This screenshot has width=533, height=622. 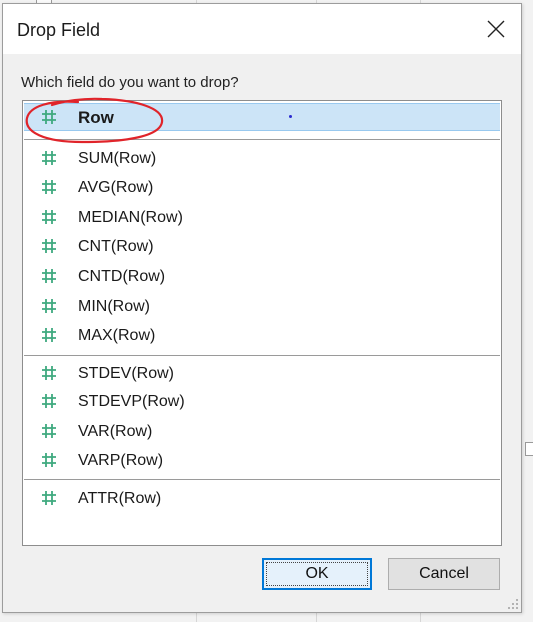 I want to click on list-item-label: VAR(Row), so click(x=115, y=431).